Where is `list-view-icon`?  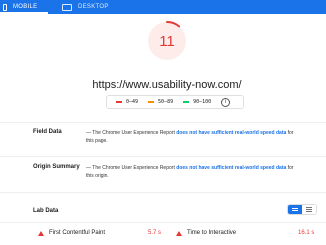
list-view-icon is located at coordinates (295, 209).